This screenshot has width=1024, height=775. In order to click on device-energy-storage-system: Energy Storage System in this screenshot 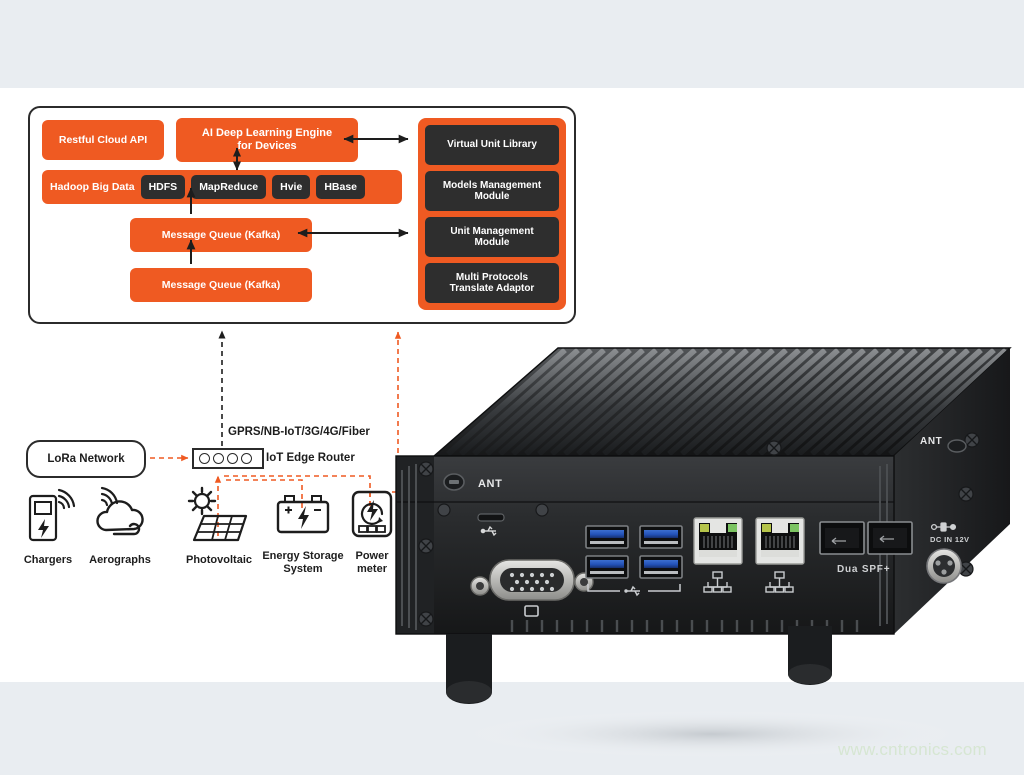, I will do `click(303, 531)`.